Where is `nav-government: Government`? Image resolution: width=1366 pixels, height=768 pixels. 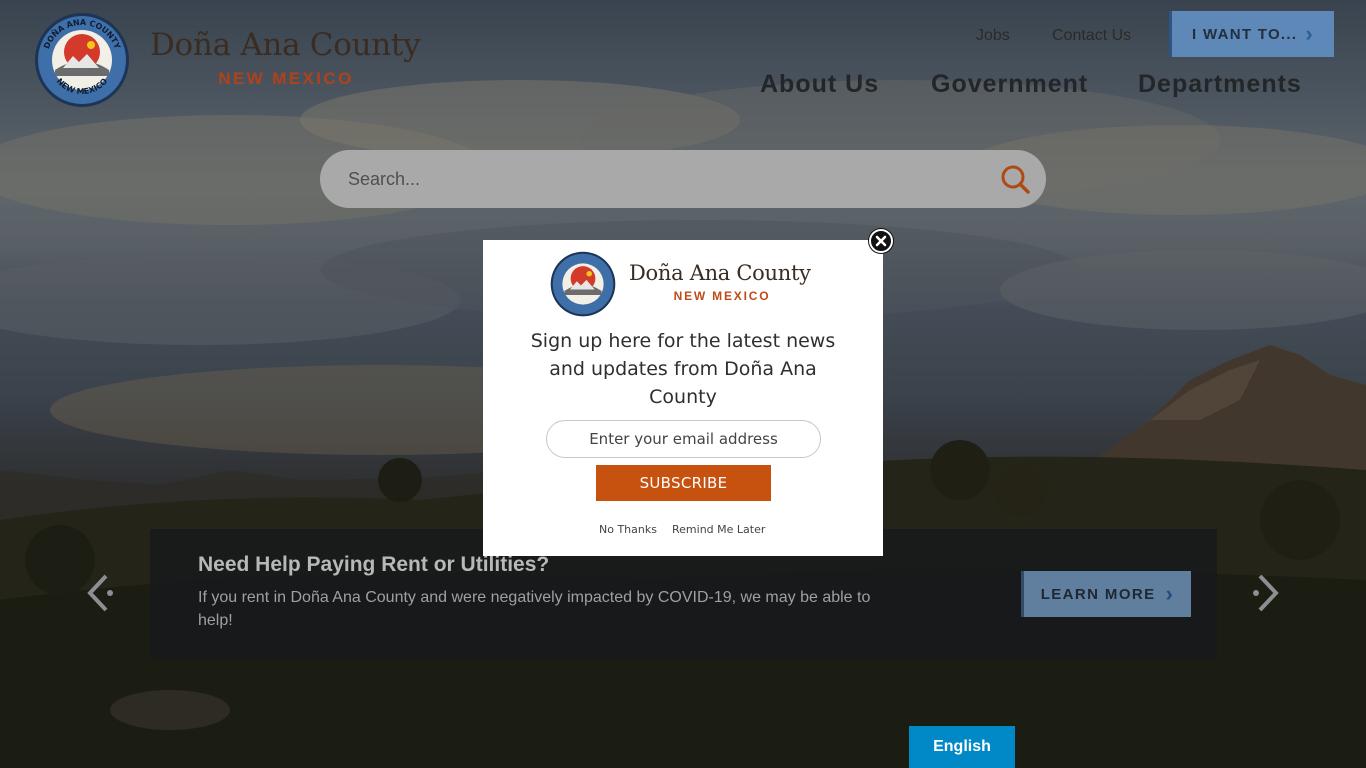
nav-government: Government is located at coordinates (1009, 84).